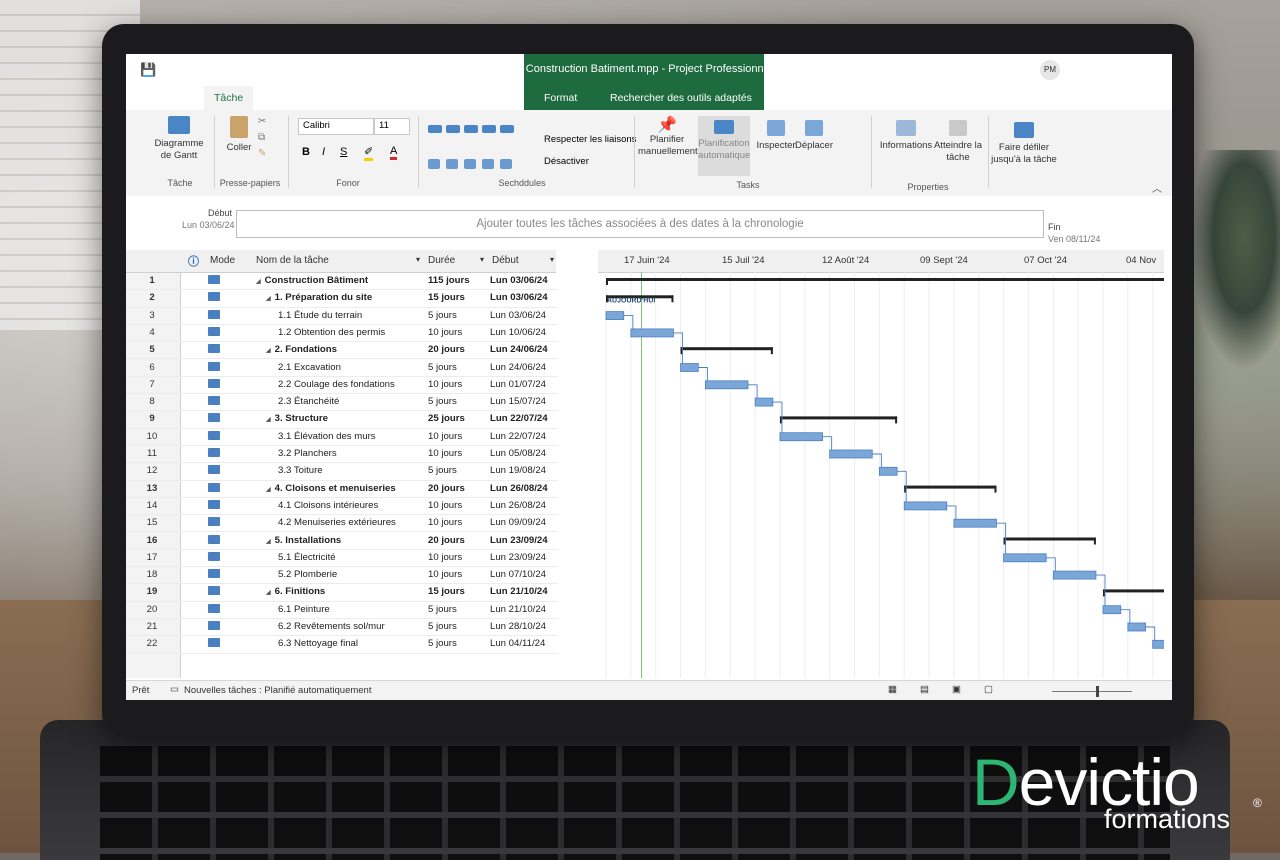  I want to click on task-name: ◢ 4. Cloisons et menuiseries, so click(331, 488).